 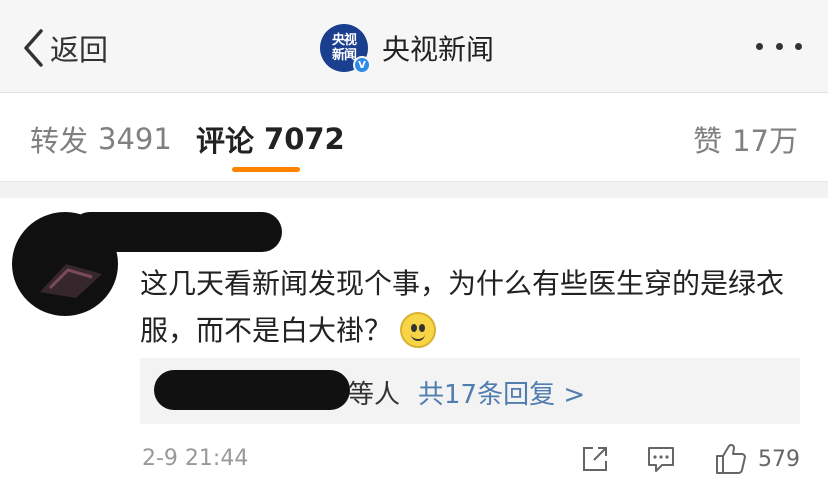 What do you see at coordinates (33, 48) in the screenshot?
I see `chevron-left-icon` at bounding box center [33, 48].